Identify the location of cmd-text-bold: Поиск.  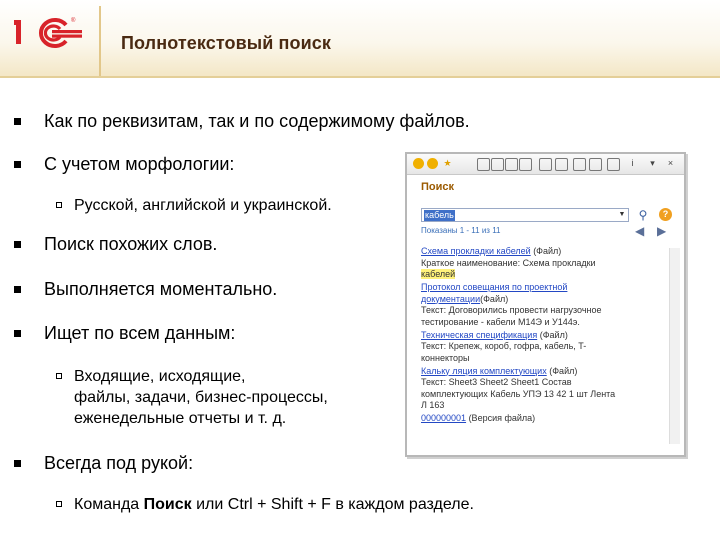
(167, 504).